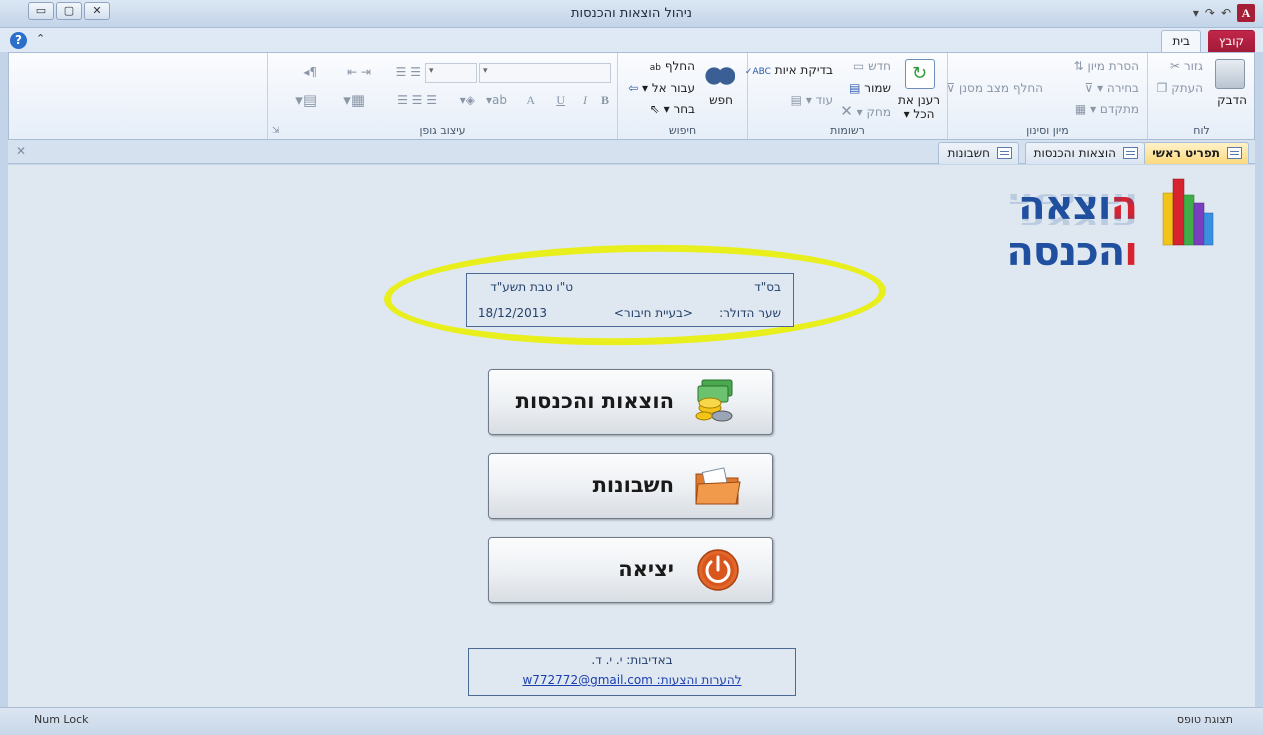 This screenshot has width=1263, height=735. Describe the element at coordinates (408, 72) in the screenshot. I see `list-bullets-icon: ☰ ☰` at that location.